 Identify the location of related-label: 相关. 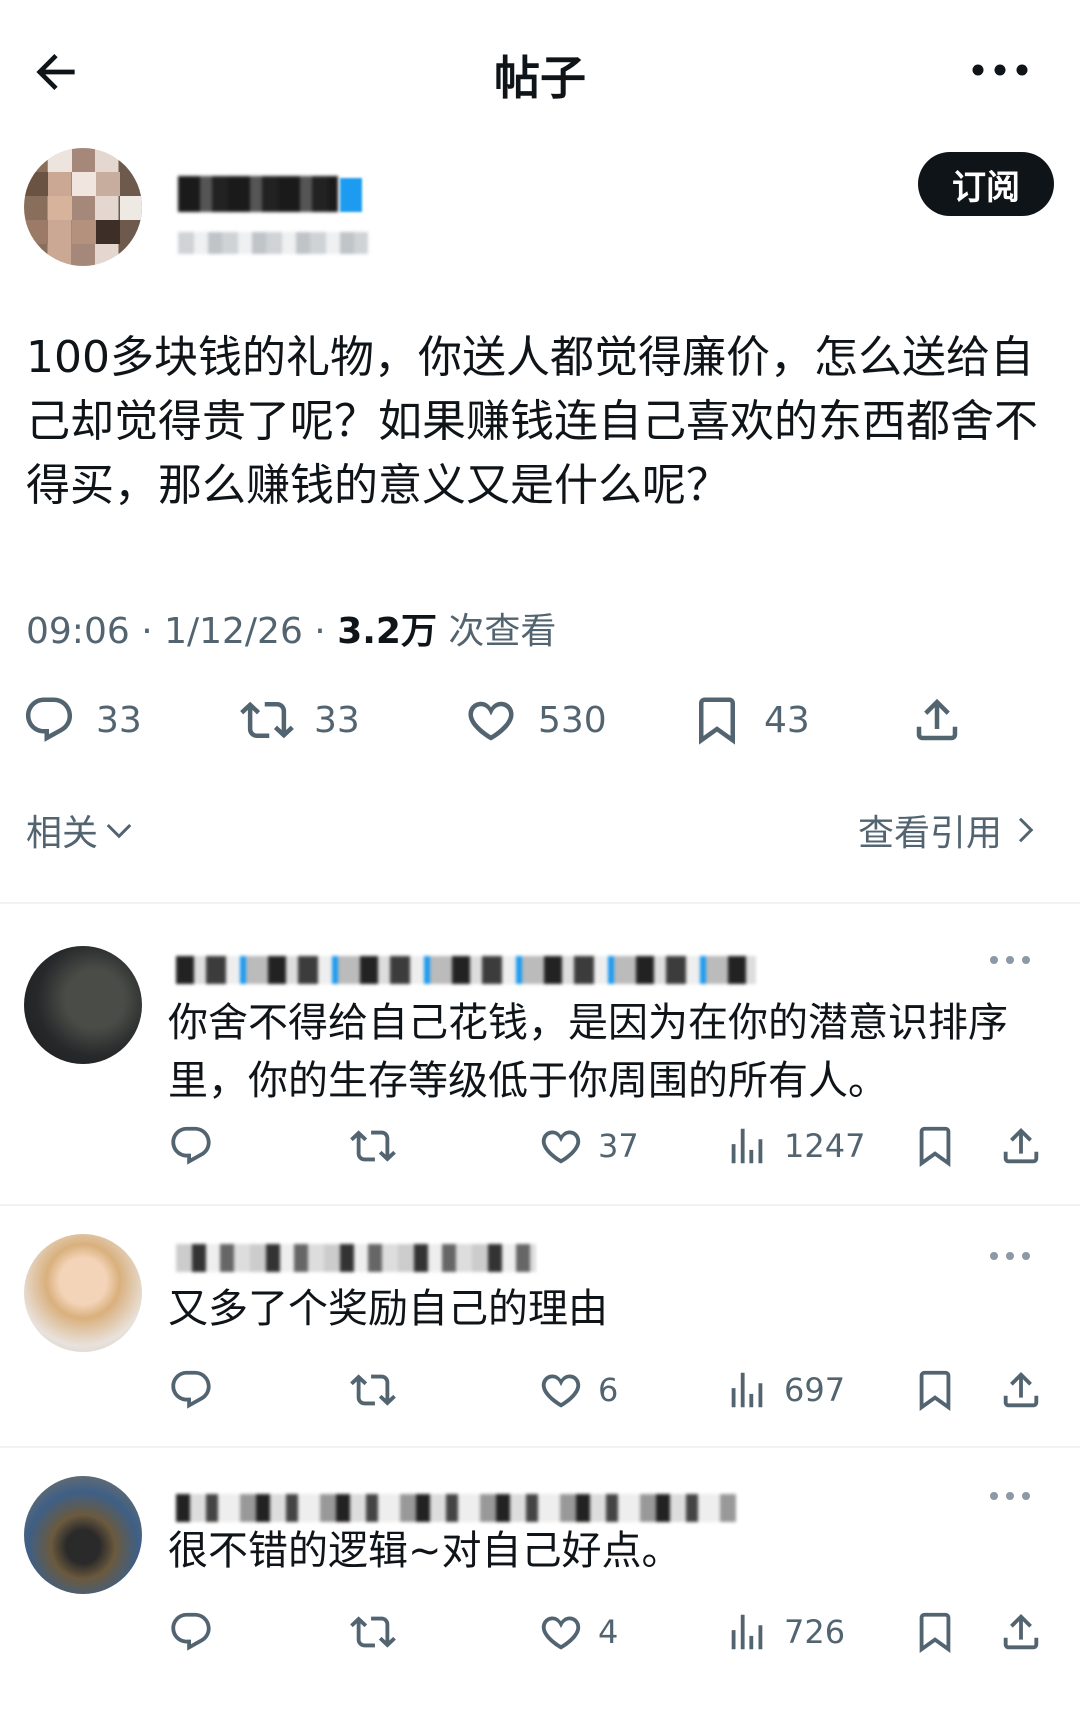
(62, 833).